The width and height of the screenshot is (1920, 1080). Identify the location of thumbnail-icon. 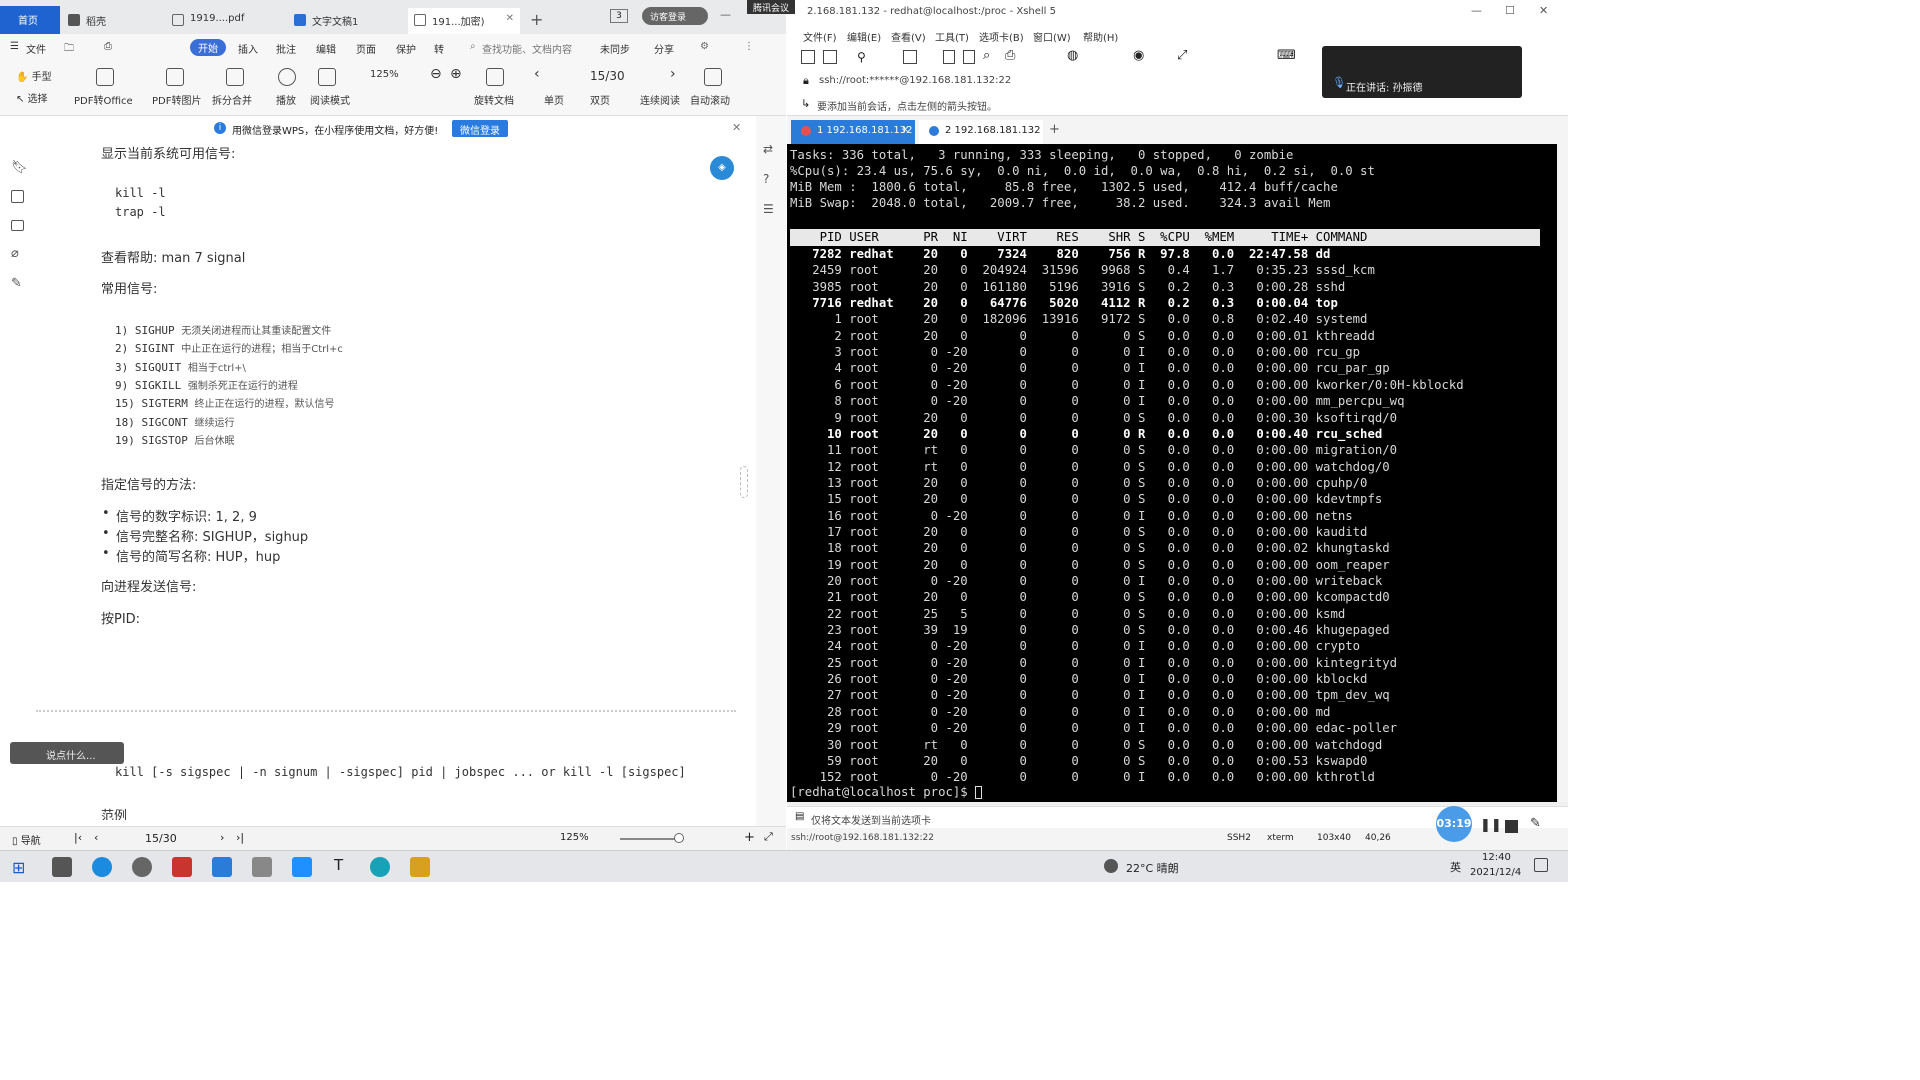
(17, 196).